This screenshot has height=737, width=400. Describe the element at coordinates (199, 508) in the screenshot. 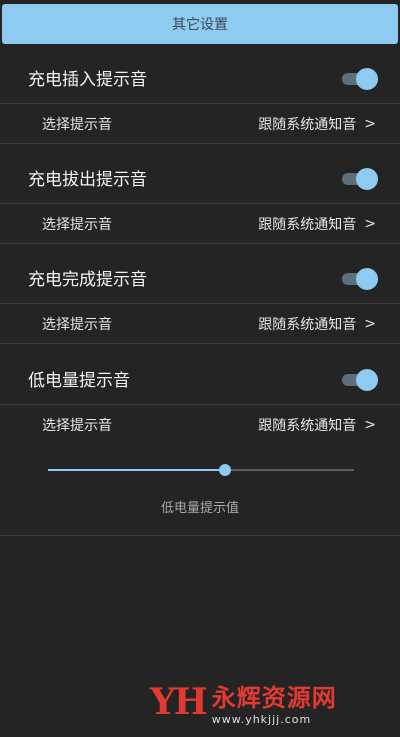

I see `slider-caption: 低电量提示值` at that location.